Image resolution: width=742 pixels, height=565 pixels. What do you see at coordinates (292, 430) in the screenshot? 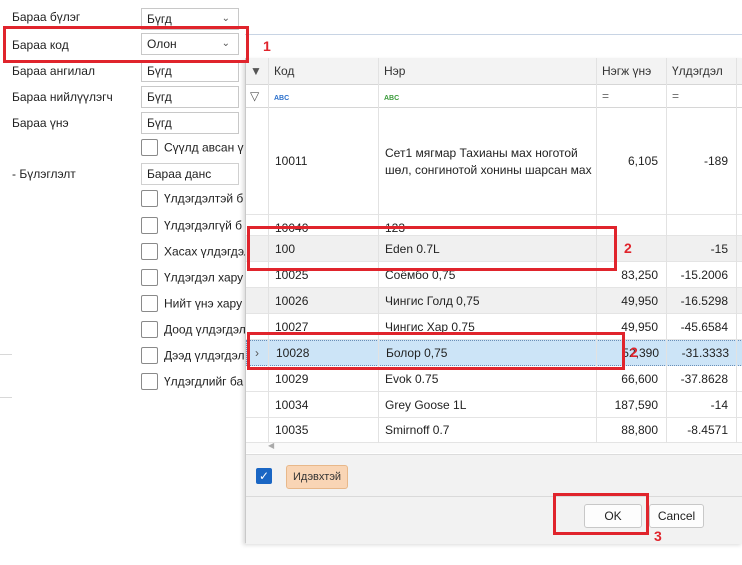
I see `cell-code: 10035` at bounding box center [292, 430].